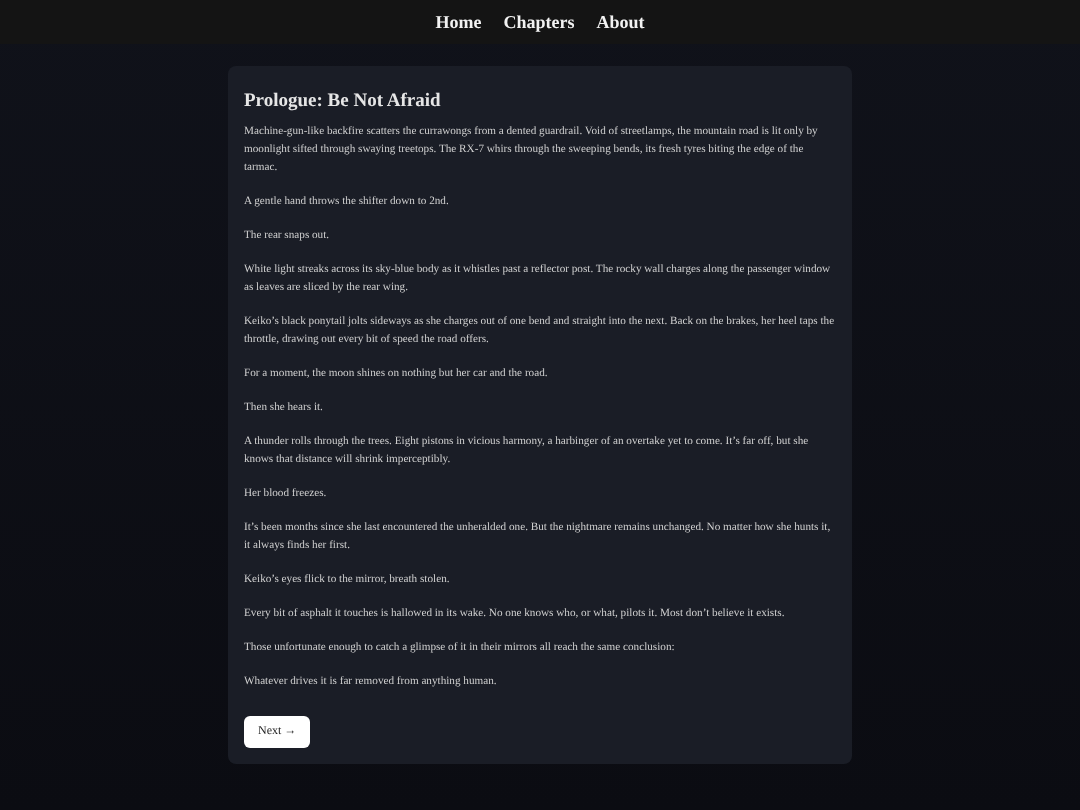 Image resolution: width=1080 pixels, height=810 pixels. Describe the element at coordinates (620, 22) in the screenshot. I see `nav-link: About` at that location.